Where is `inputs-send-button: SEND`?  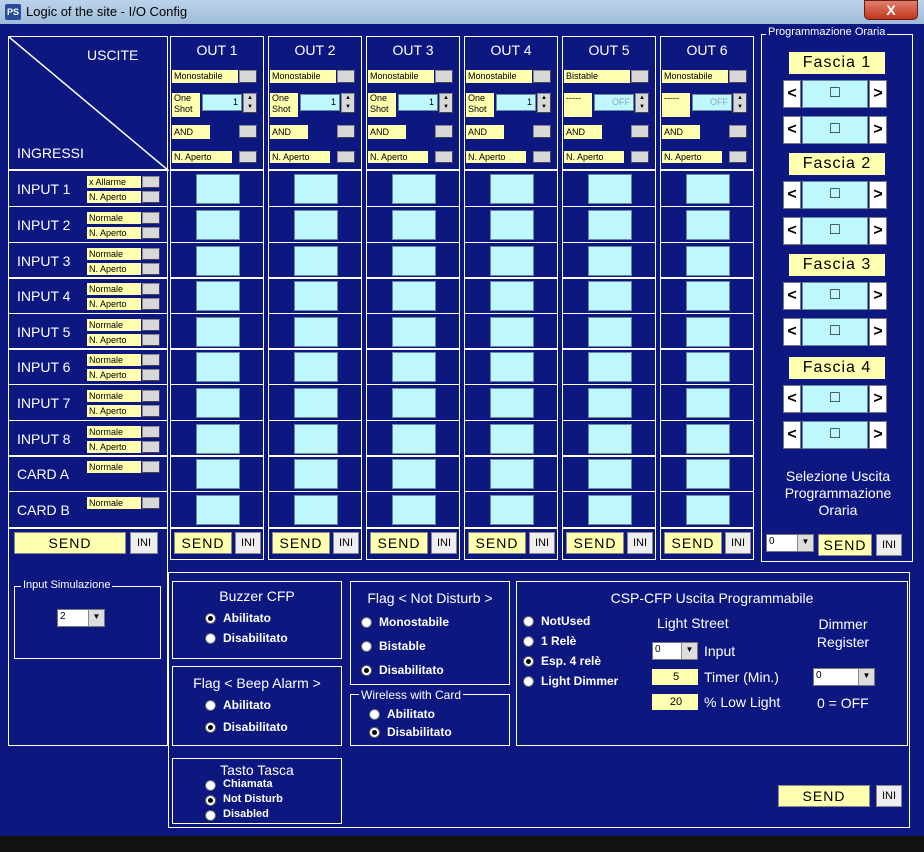 inputs-send-button: SEND is located at coordinates (70, 543).